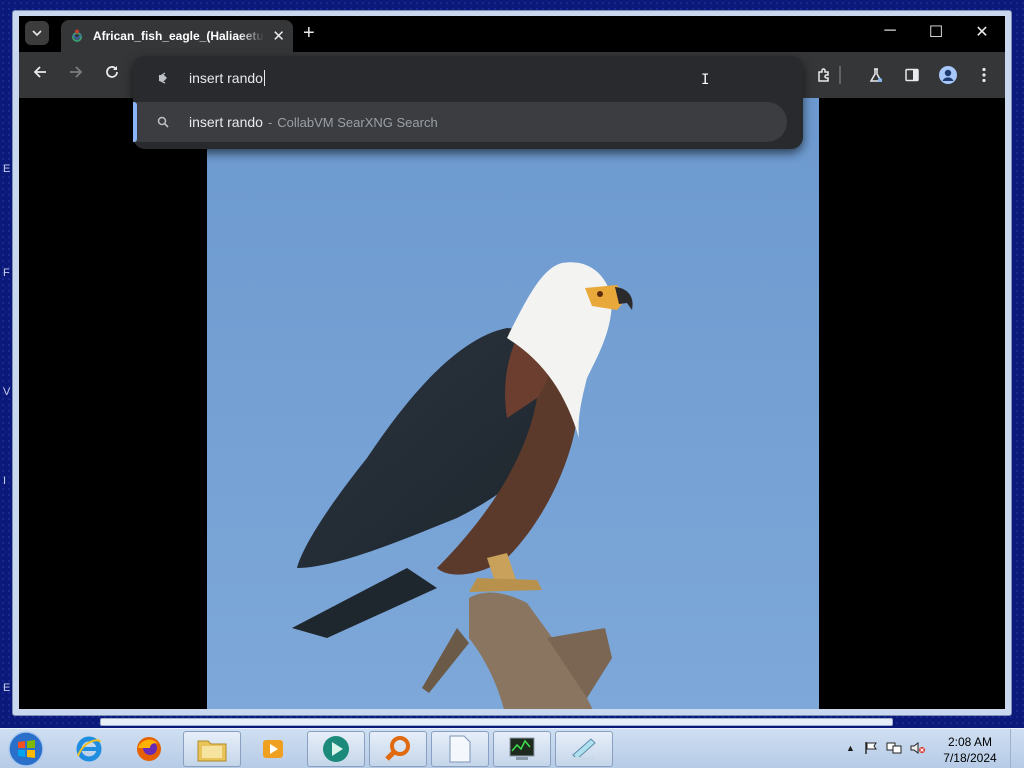 The image size is (1024, 768). I want to click on clock-time: 2:08 AM, so click(970, 742).